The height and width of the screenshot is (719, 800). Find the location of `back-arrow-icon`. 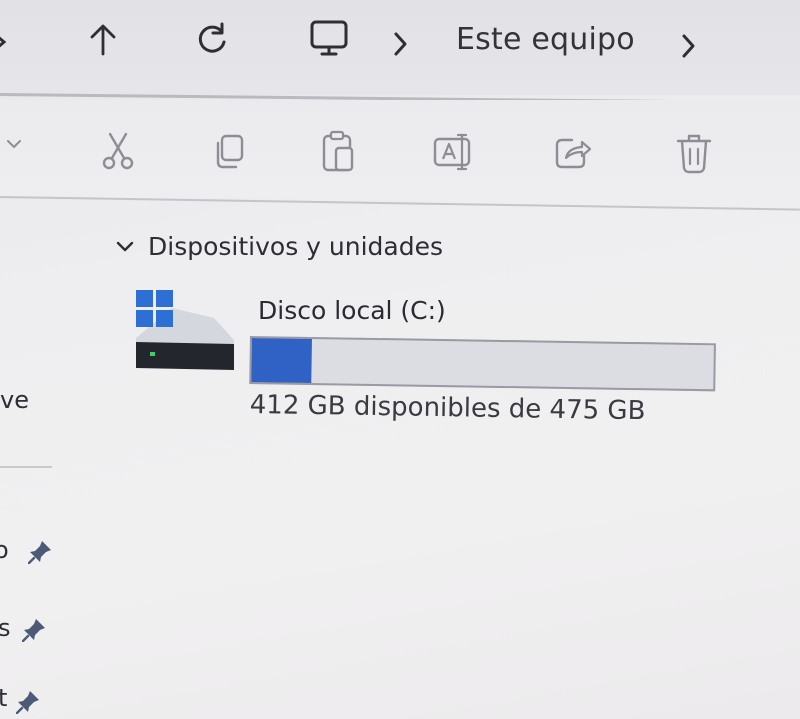

back-arrow-icon is located at coordinates (8, 42).